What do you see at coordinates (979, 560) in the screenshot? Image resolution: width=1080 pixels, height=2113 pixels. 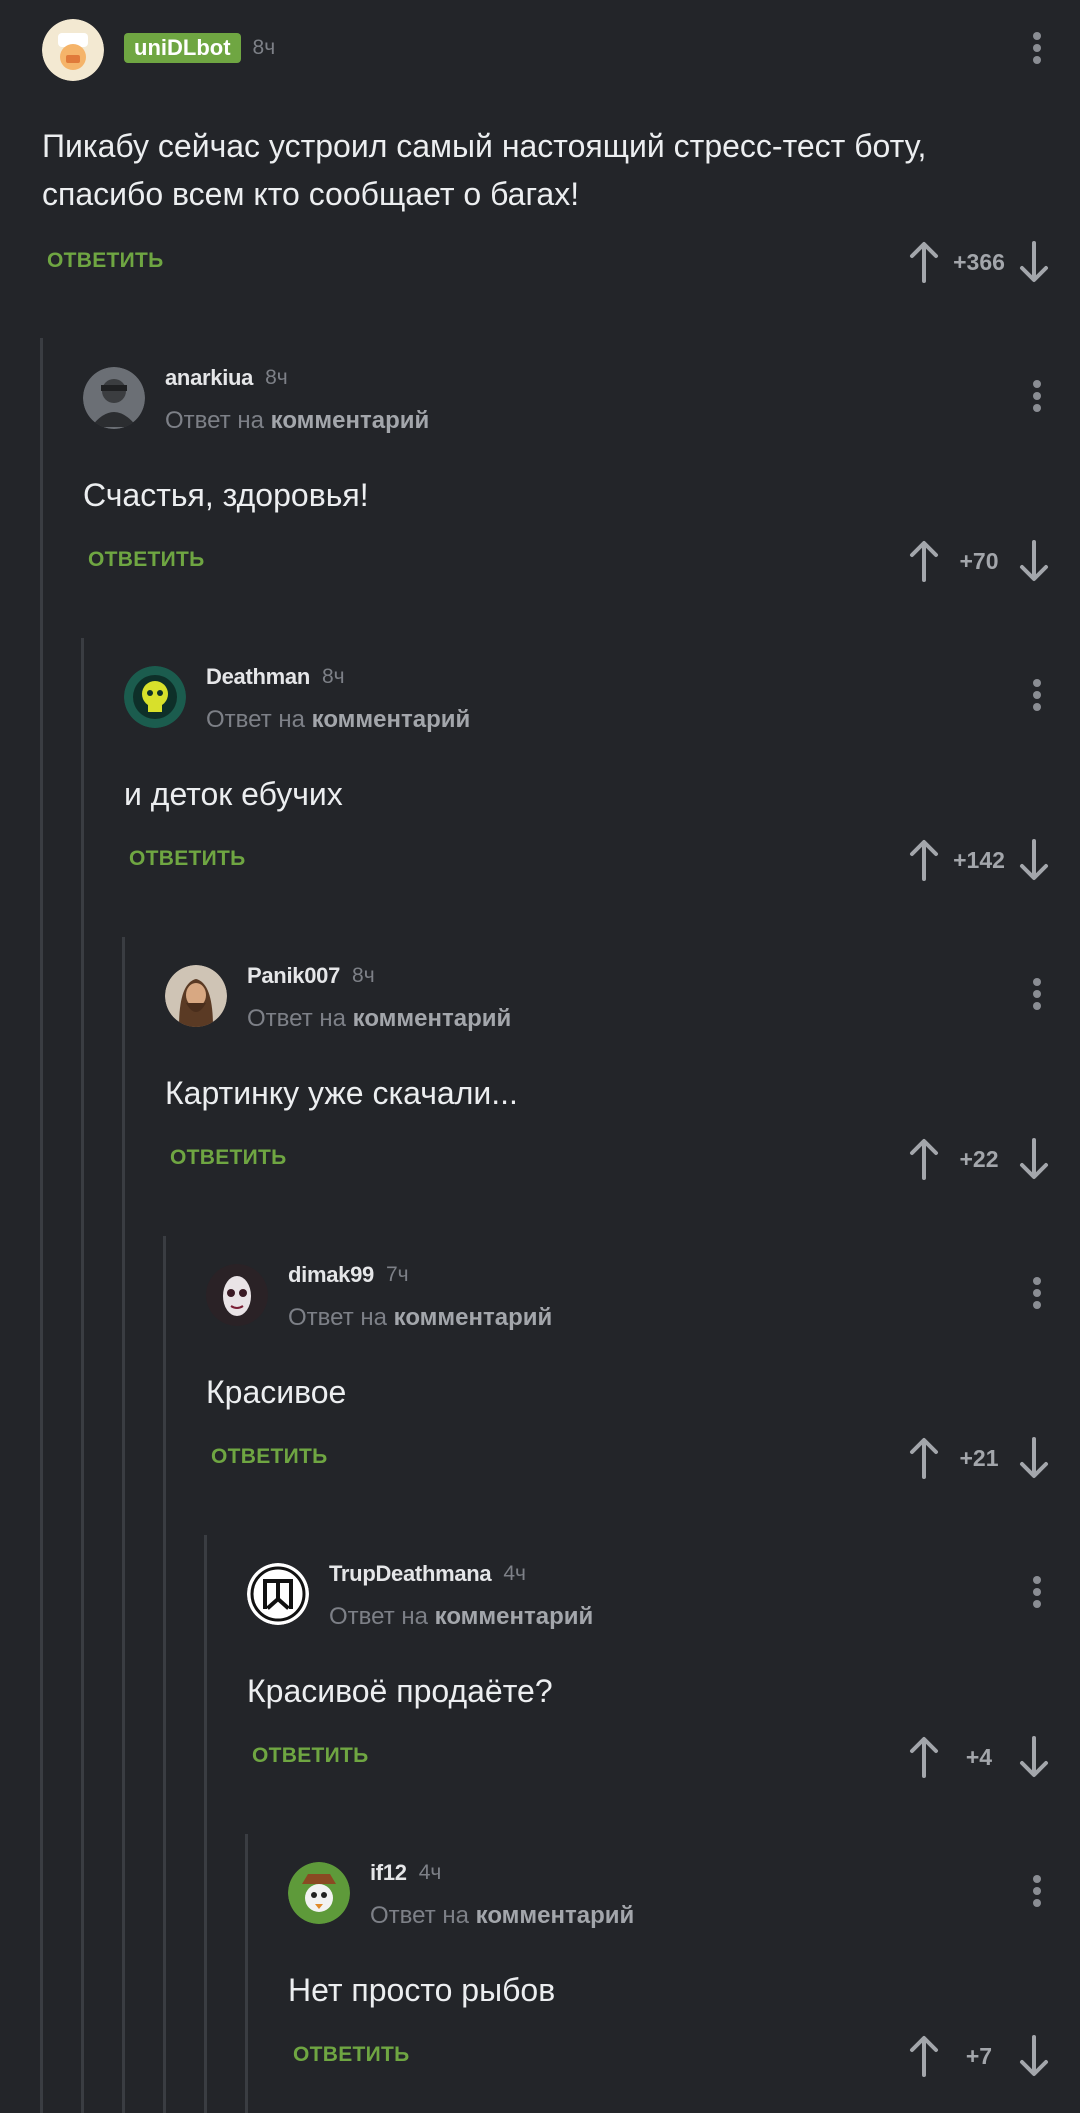 I see `rating-value: +70` at bounding box center [979, 560].